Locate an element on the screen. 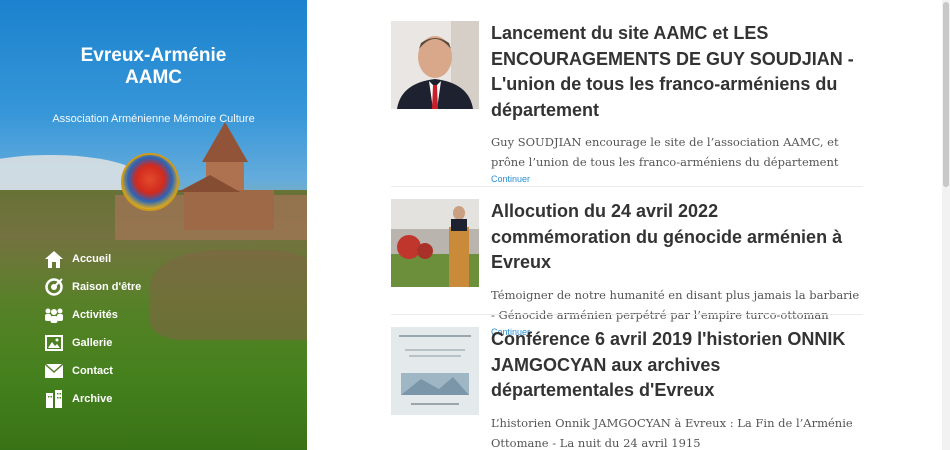 This screenshot has width=950, height=450. nav-label: Accueil is located at coordinates (92, 259).